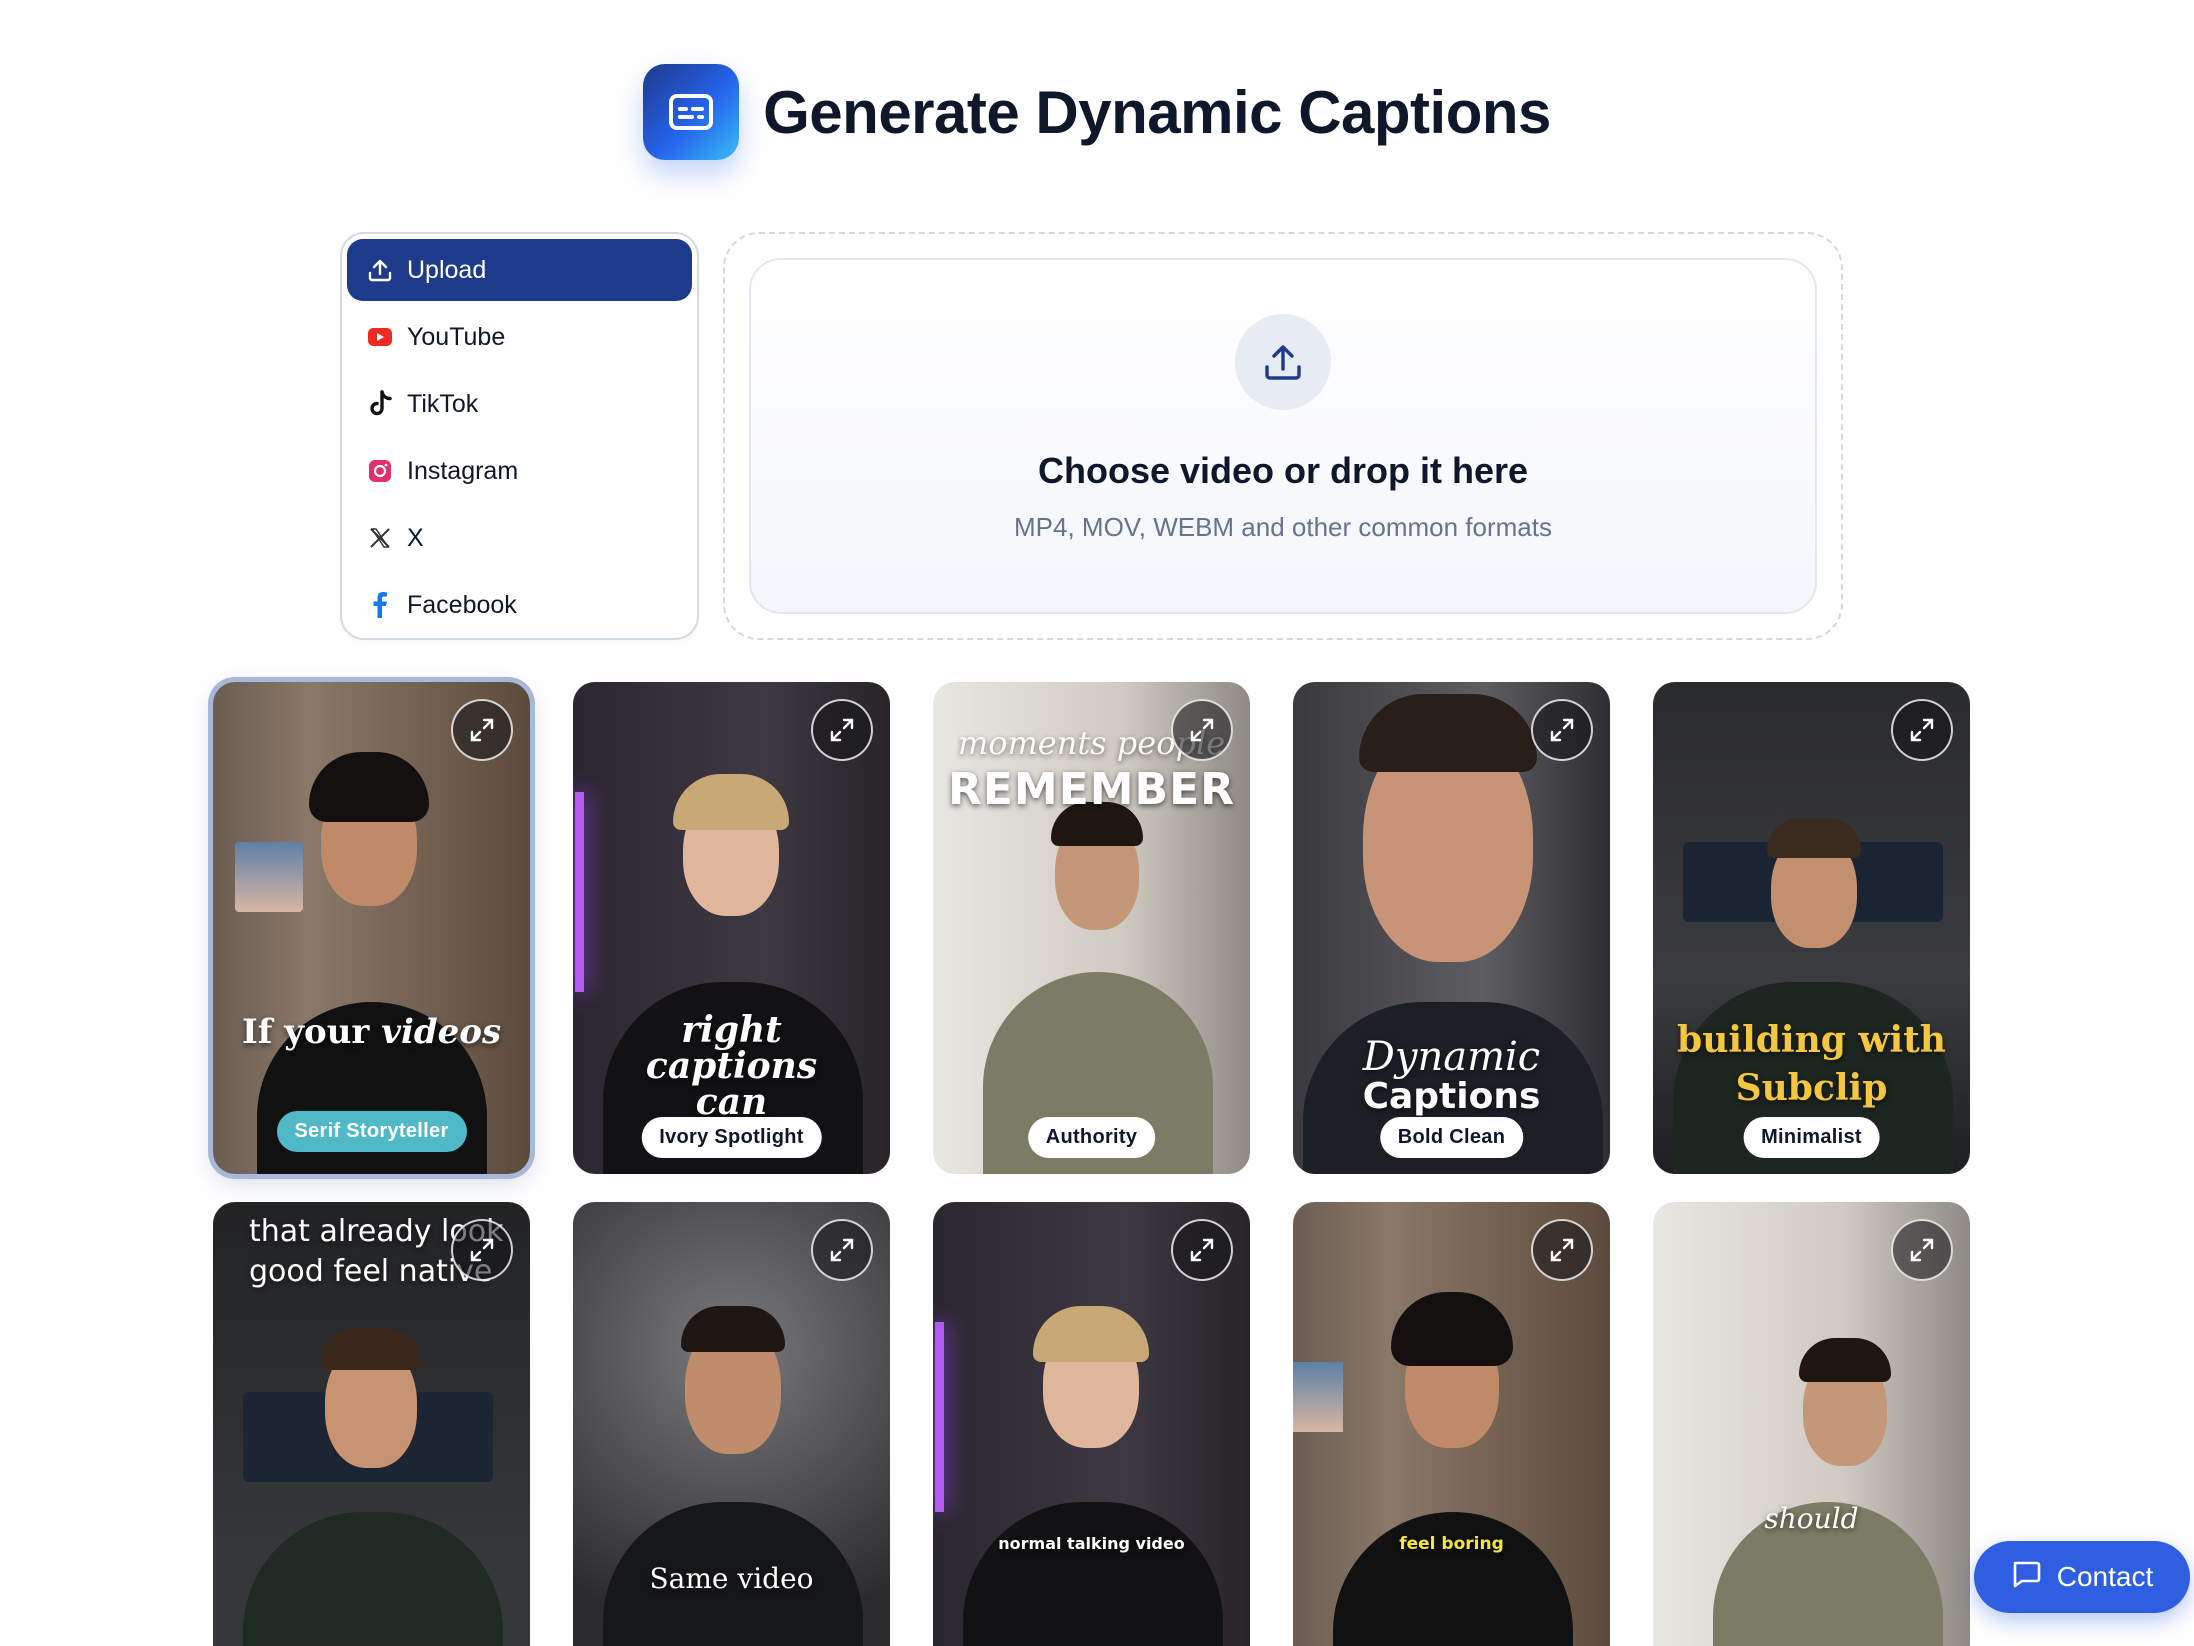  Describe the element at coordinates (1811, 1424) in the screenshot. I see `style-card-10: should` at that location.